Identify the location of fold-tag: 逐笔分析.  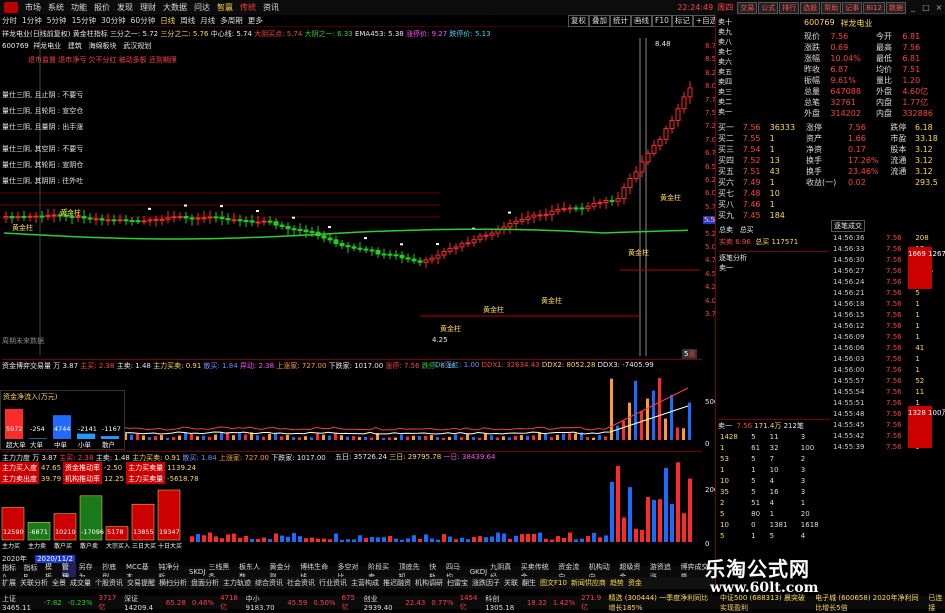
(774, 257).